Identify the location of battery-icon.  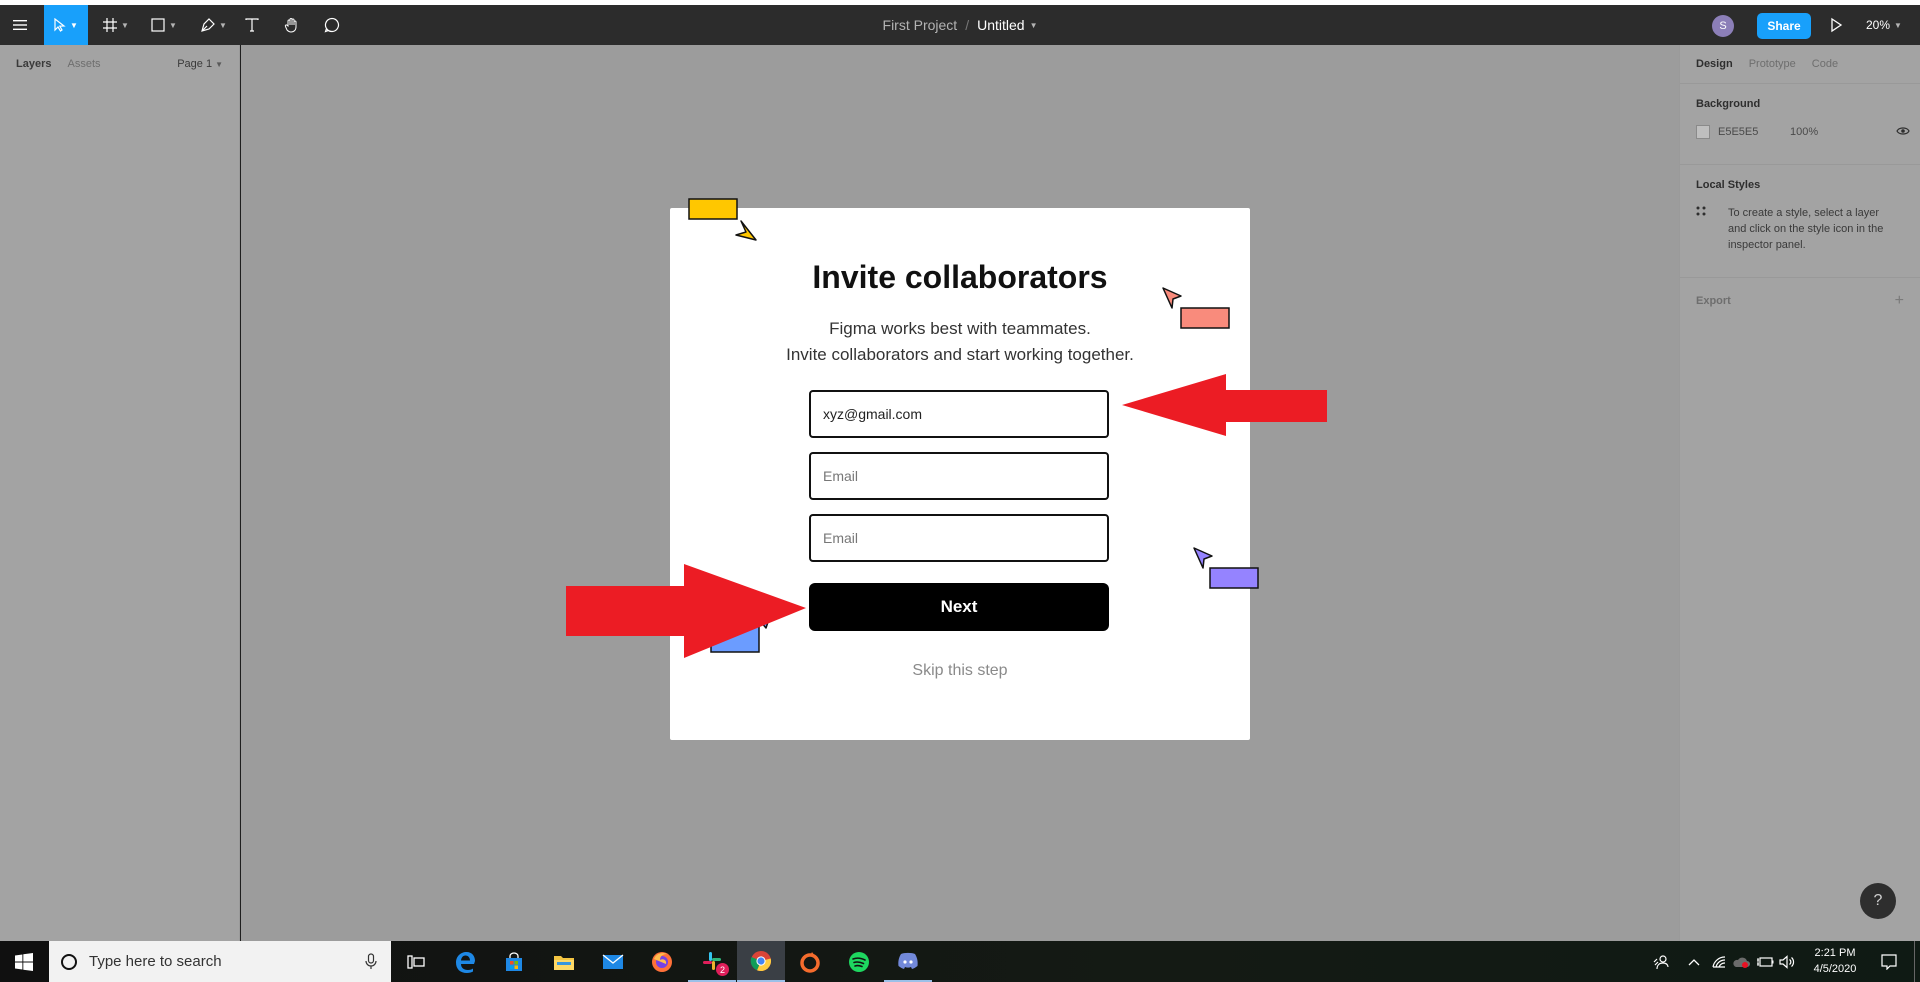
(1765, 961).